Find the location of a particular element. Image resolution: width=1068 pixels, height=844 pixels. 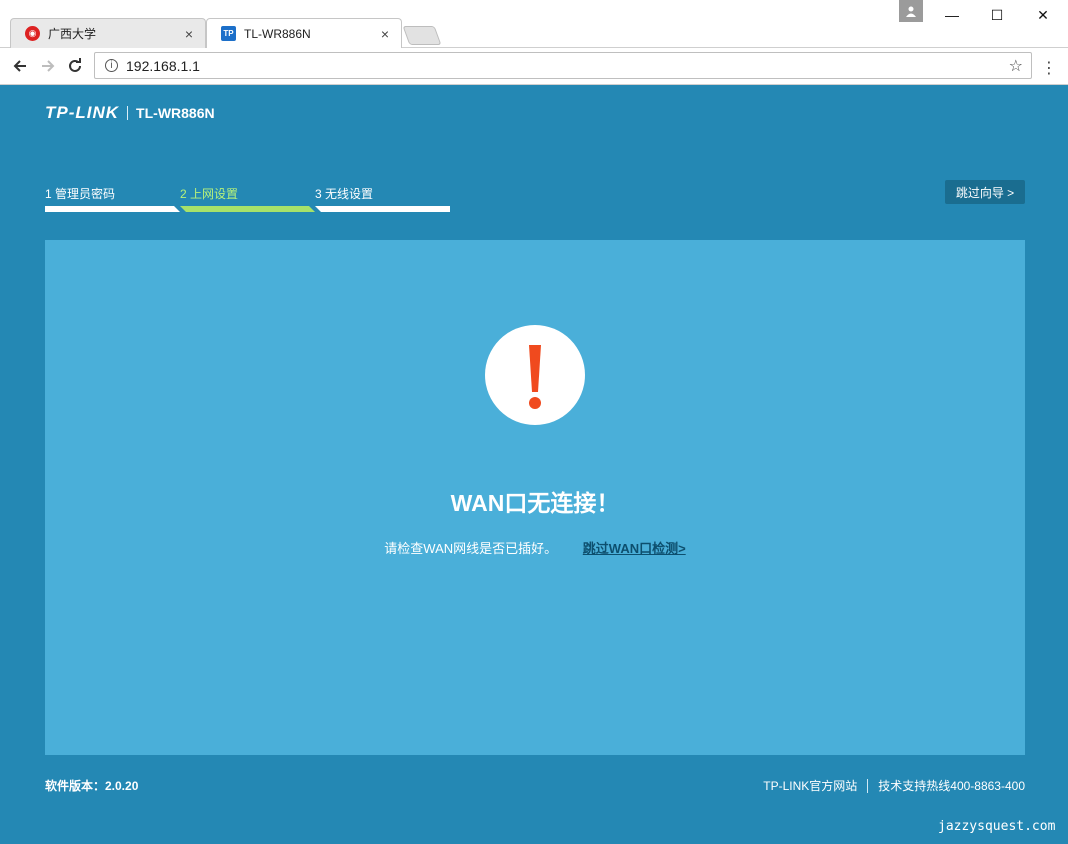

tab-router: TP TL-WR886N × is located at coordinates (304, 33).